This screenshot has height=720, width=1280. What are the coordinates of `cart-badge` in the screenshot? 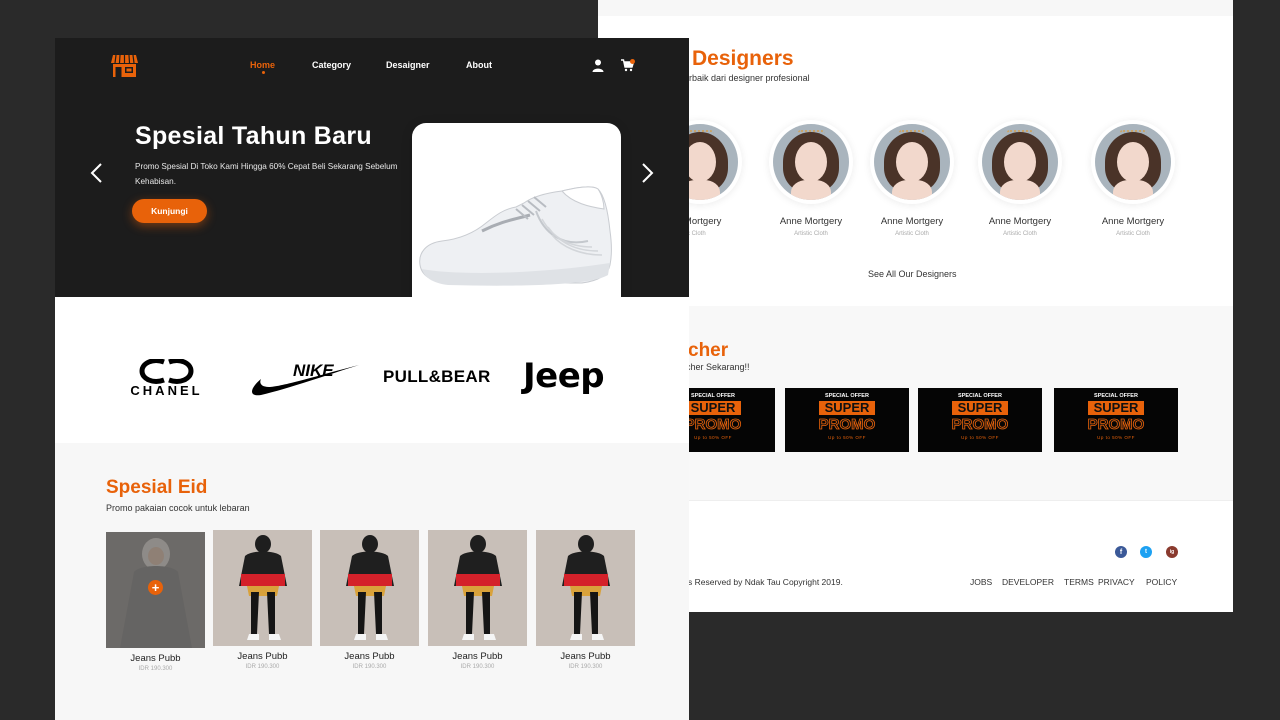 It's located at (632, 61).